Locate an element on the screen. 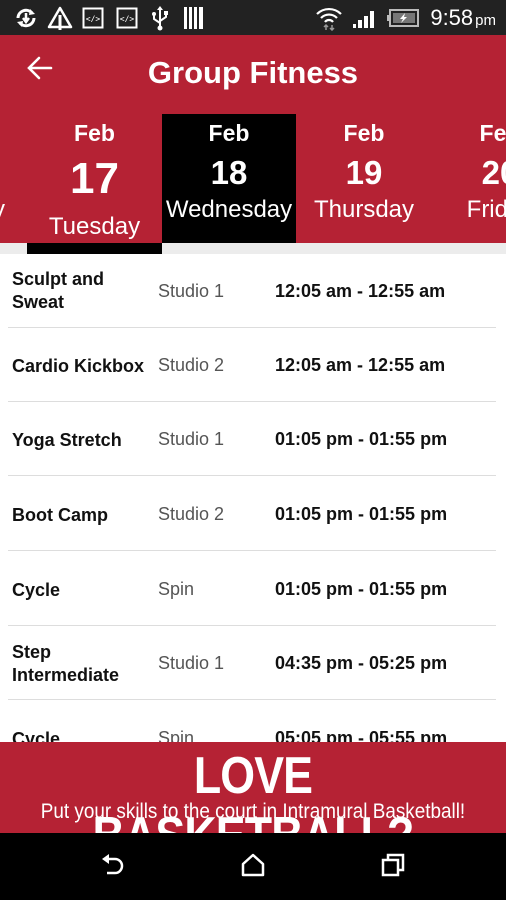 The height and width of the screenshot is (900, 506). day-tab-feb-19: Feb 19 Thursday is located at coordinates (364, 178).